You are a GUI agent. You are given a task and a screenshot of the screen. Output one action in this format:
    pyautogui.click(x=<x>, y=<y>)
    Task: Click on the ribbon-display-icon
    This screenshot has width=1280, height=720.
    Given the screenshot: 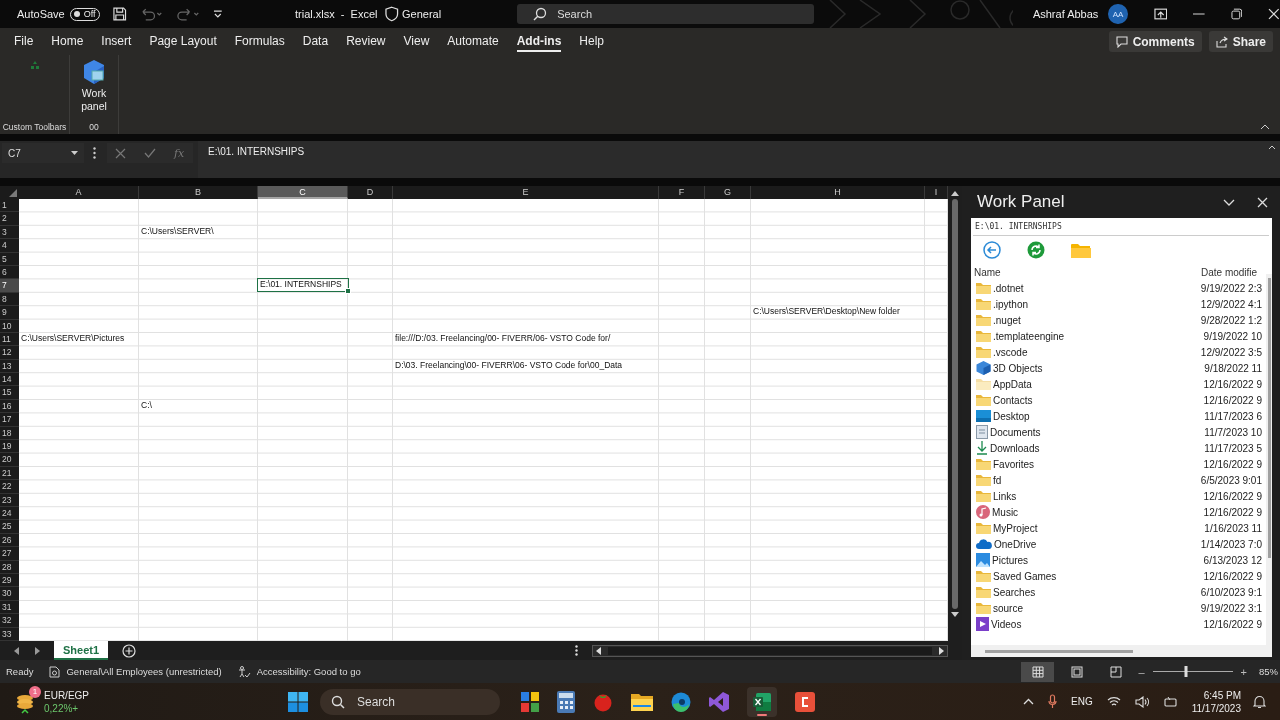 What is the action you would take?
    pyautogui.click(x=1160, y=14)
    